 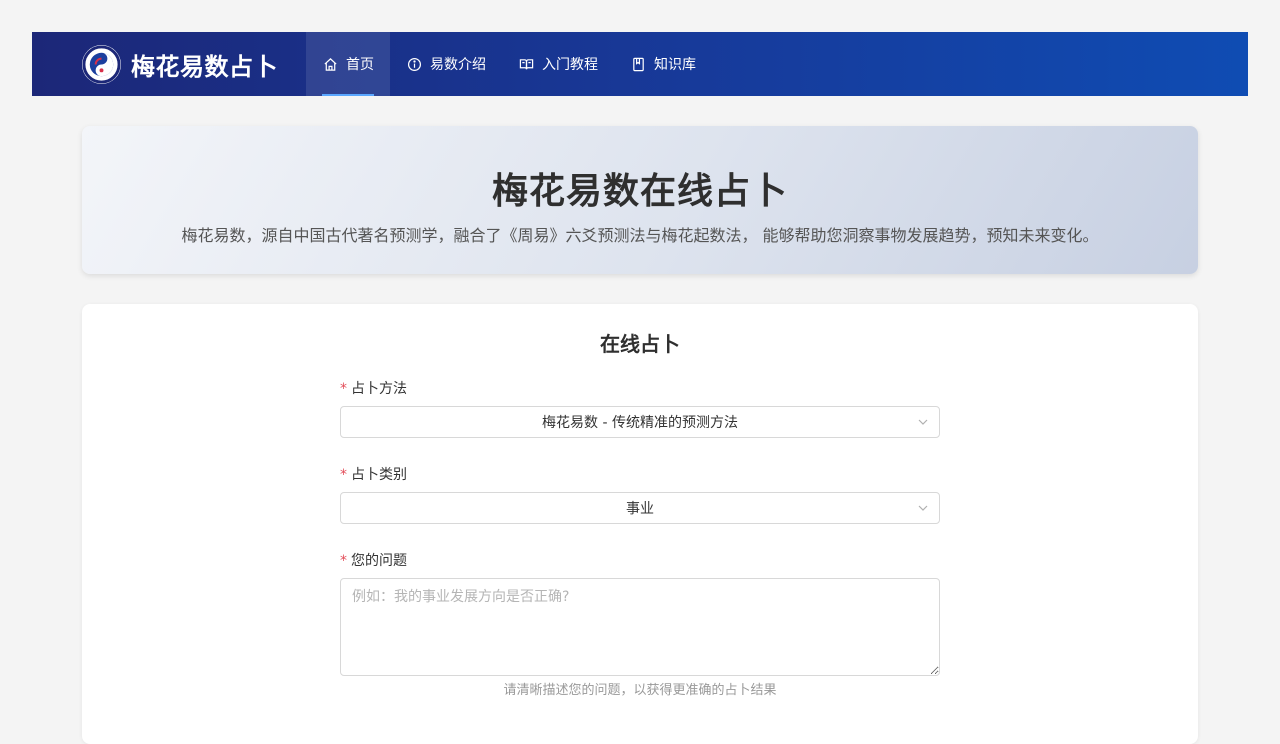 I want to click on method-select: 梅花易数 - 传统精准的预测方法, so click(x=640, y=422).